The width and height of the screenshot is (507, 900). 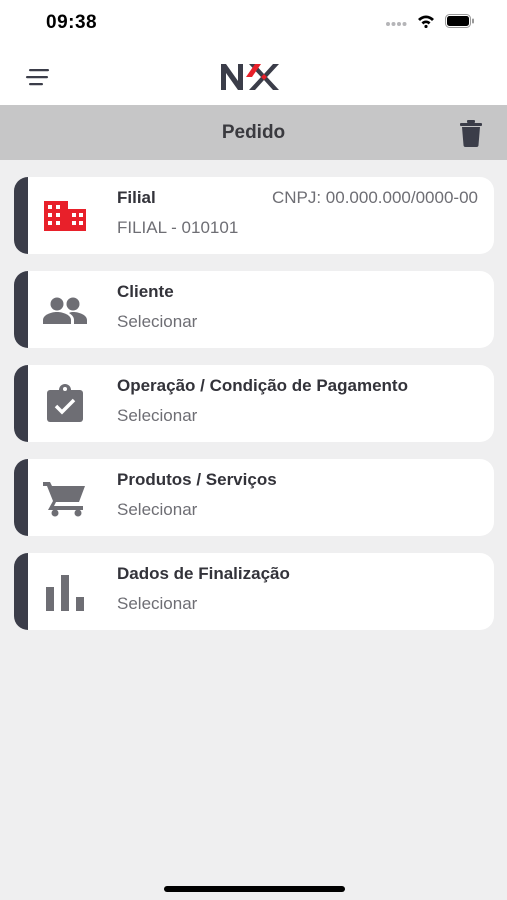 I want to click on card-title: Operação / Condição de Pagamento, so click(x=262, y=385).